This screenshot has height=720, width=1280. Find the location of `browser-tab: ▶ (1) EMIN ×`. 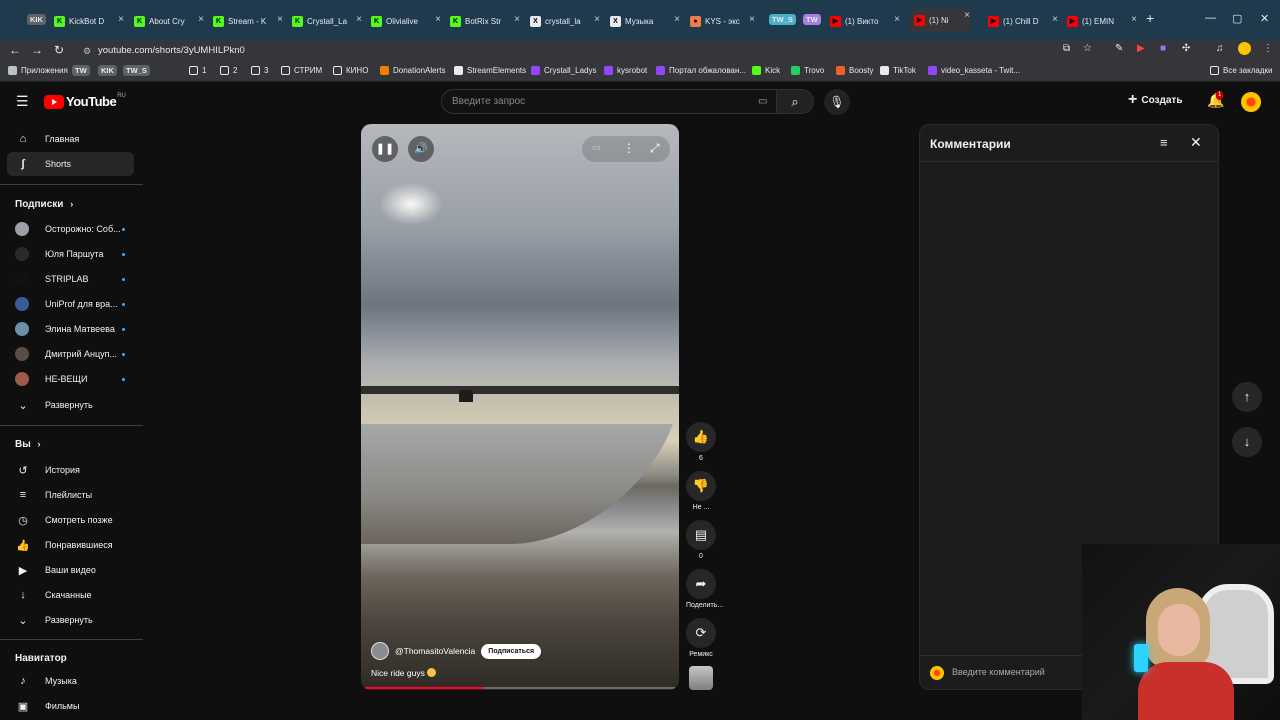

browser-tab: ▶ (1) EMIN × is located at coordinates (1102, 21).